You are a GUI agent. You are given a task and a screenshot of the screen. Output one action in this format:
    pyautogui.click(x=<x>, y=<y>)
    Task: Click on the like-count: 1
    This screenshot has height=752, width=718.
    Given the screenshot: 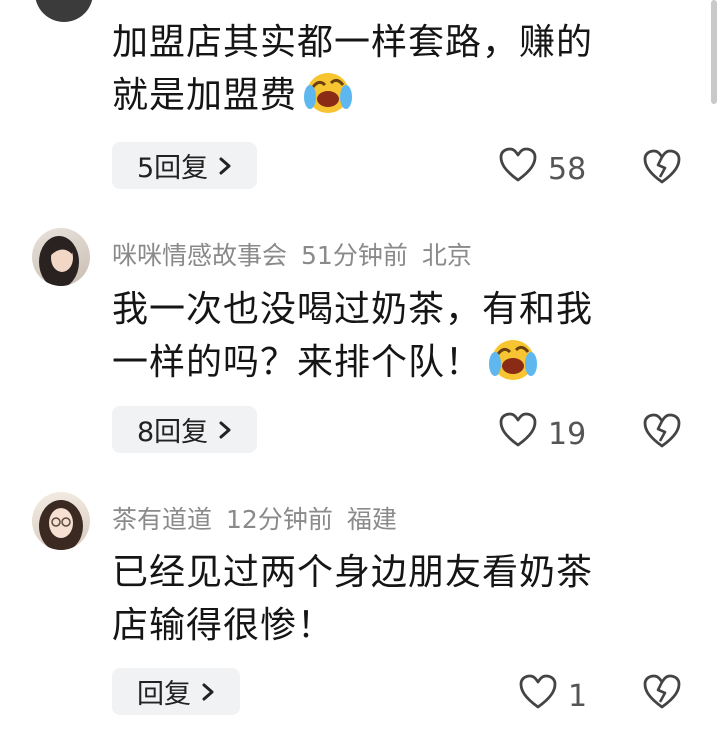 What is the action you would take?
    pyautogui.click(x=578, y=696)
    